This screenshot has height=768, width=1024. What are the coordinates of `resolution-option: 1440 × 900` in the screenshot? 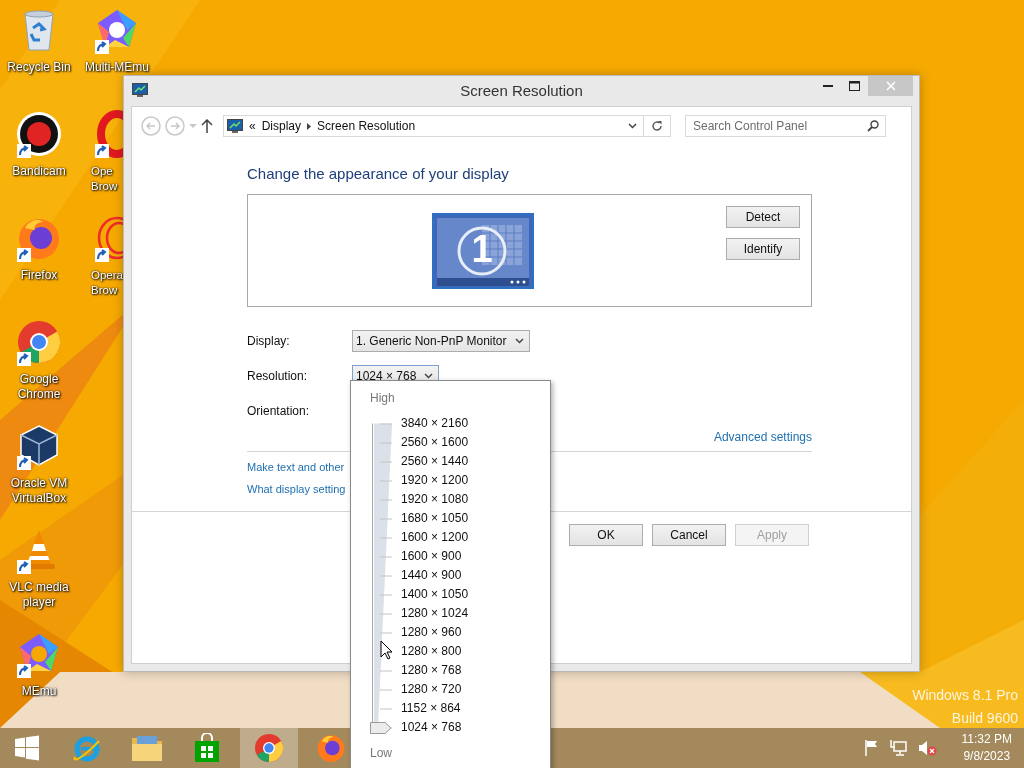 It's located at (435, 575).